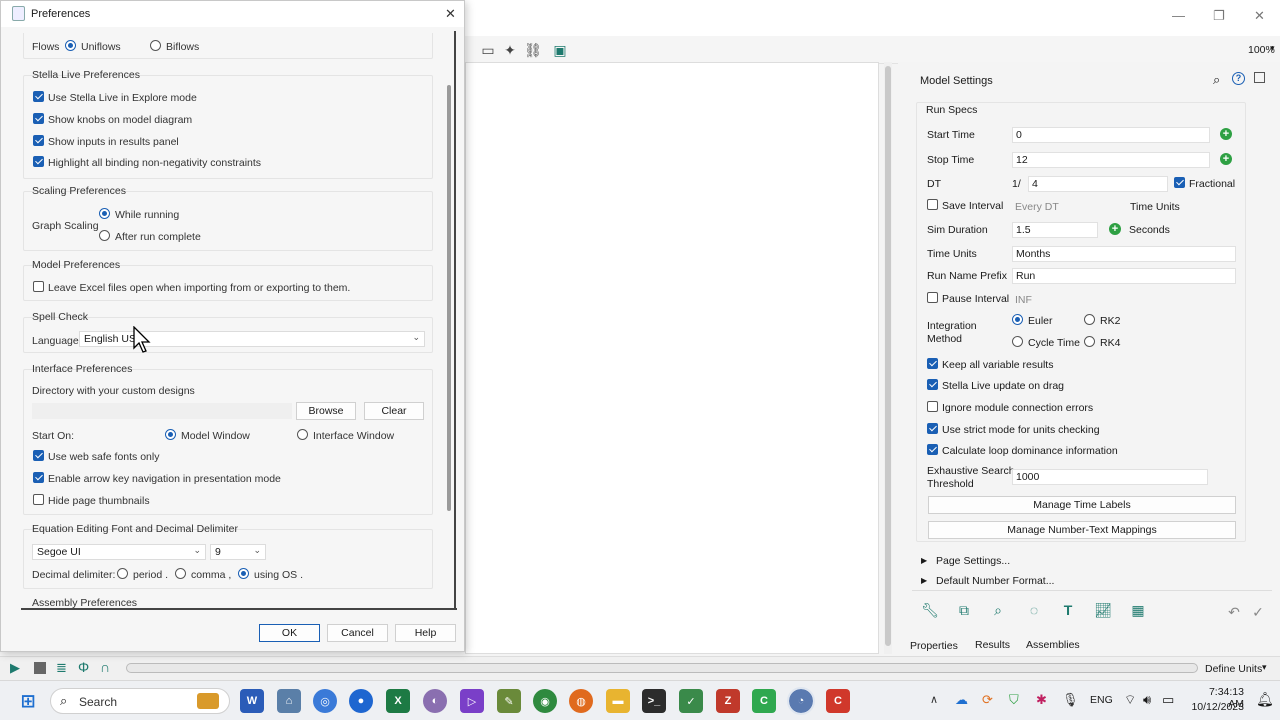  I want to click on battery-icon: ▭, so click(1168, 700).